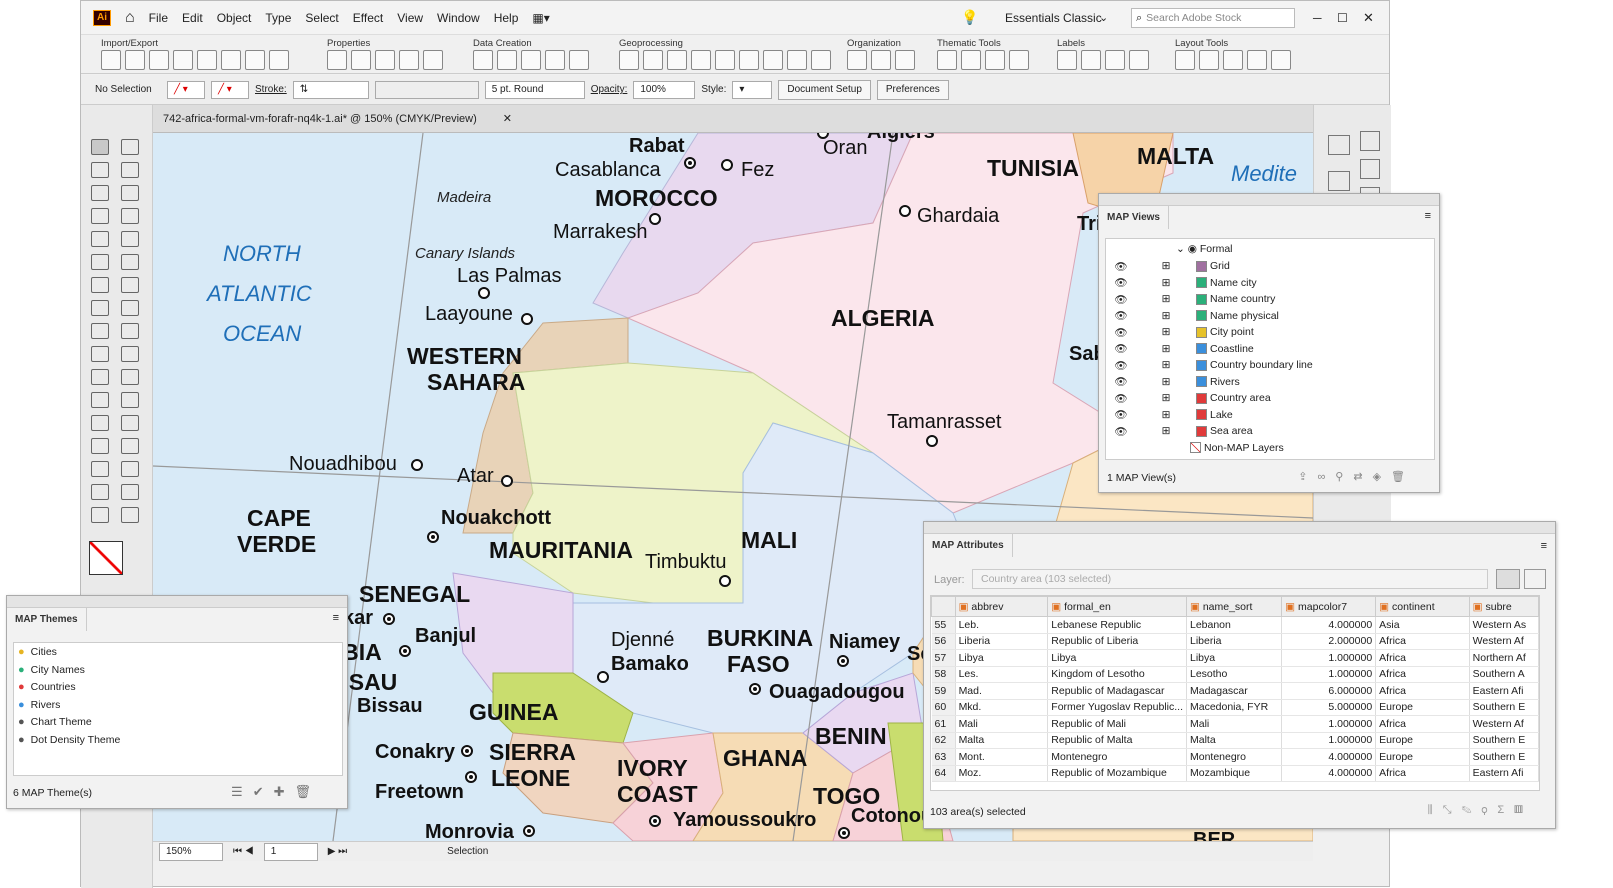  Describe the element at coordinates (1237, 448) in the screenshot. I see `non-map-layers-row: Non-MAP Layers` at that location.